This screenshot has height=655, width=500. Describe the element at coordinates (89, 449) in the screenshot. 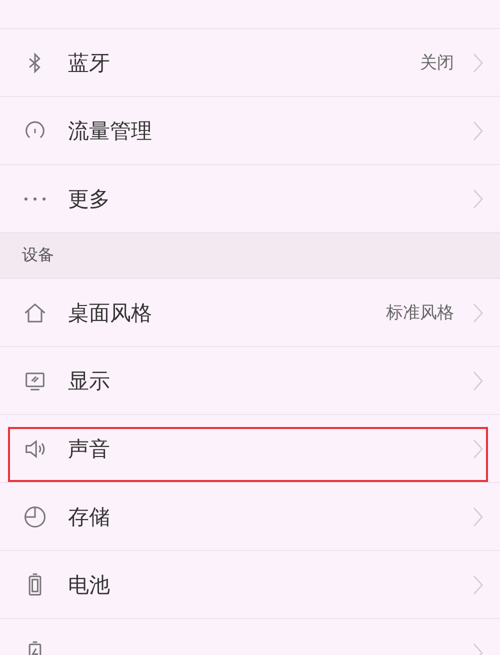

I see `row-label: 声音` at that location.